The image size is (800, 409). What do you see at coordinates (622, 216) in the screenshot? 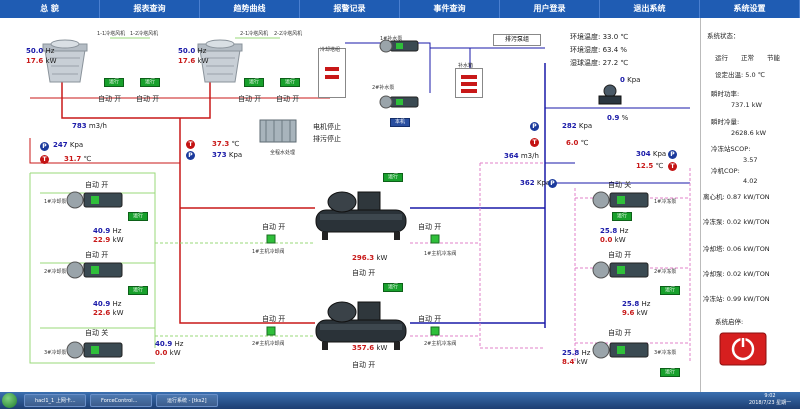
I see `chilled-pump-1-run-button: 运行` at bounding box center [622, 216].